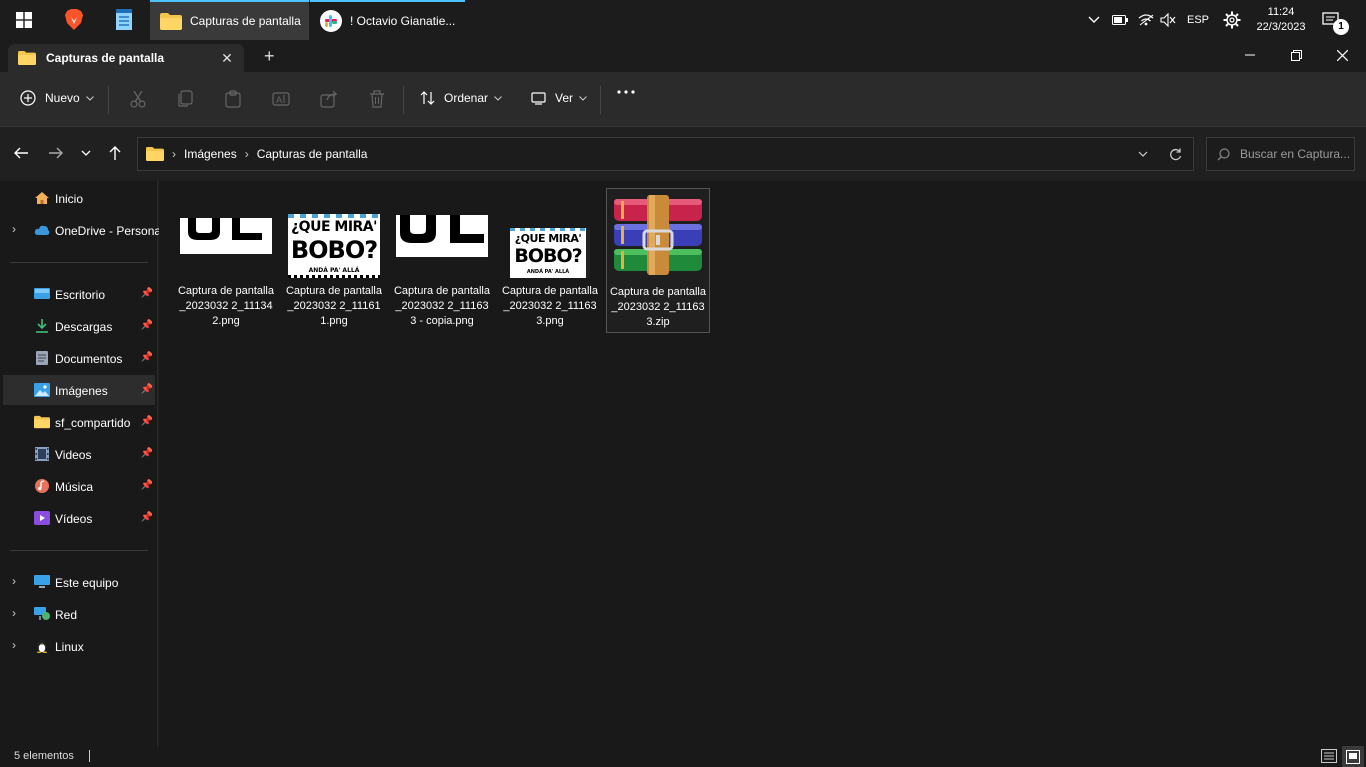  What do you see at coordinates (1148, 20) in the screenshot?
I see `network-button` at bounding box center [1148, 20].